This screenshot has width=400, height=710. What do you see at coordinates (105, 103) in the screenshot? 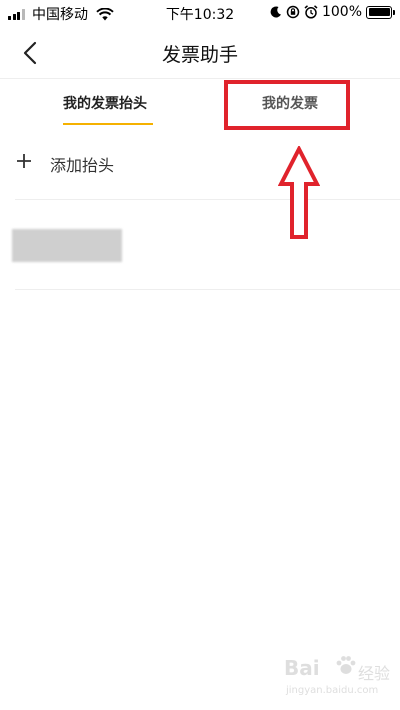
I see `tab-my-invoice-titles: 我的发票抬头` at bounding box center [105, 103].